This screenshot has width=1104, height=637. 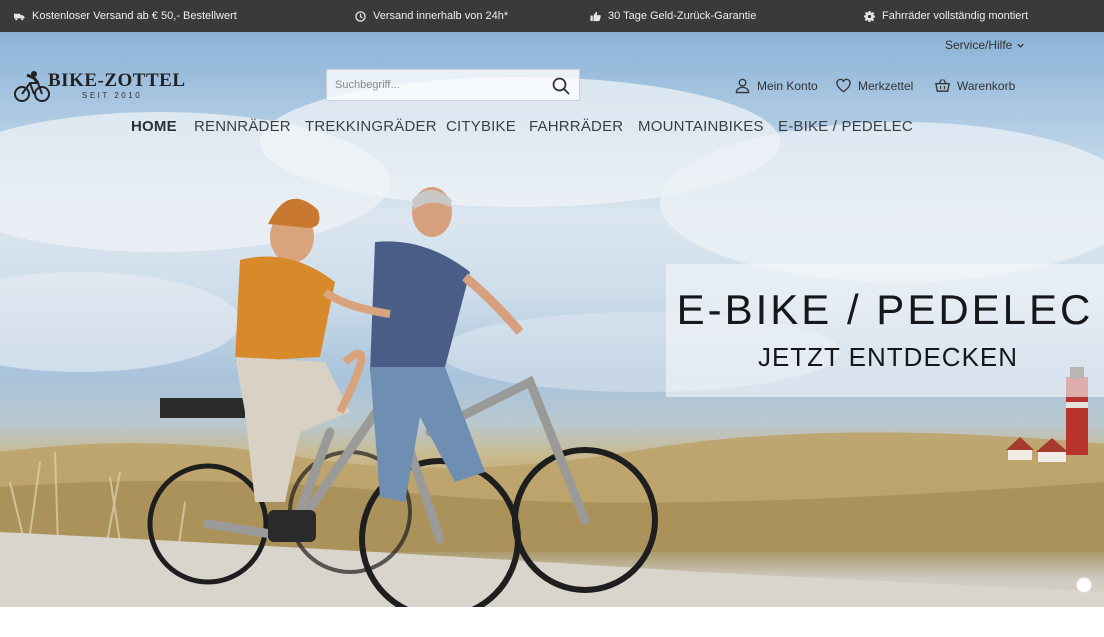 What do you see at coordinates (441, 16) in the screenshot?
I see `usp-text: Versand innerhalb von 24h*` at bounding box center [441, 16].